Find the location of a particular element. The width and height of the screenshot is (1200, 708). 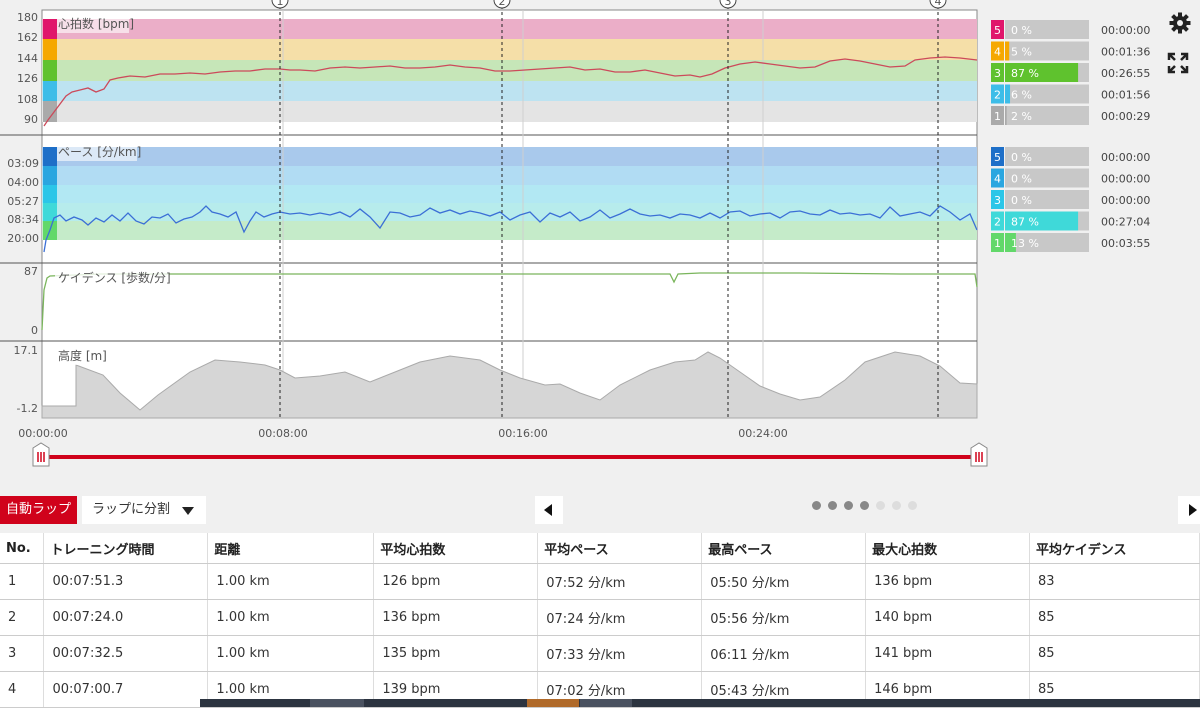

expand-icon is located at coordinates (1178, 63).